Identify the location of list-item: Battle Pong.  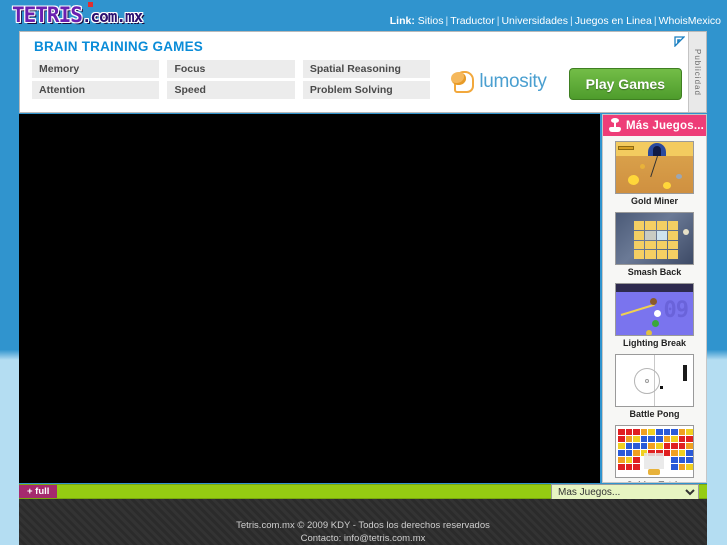
(654, 387).